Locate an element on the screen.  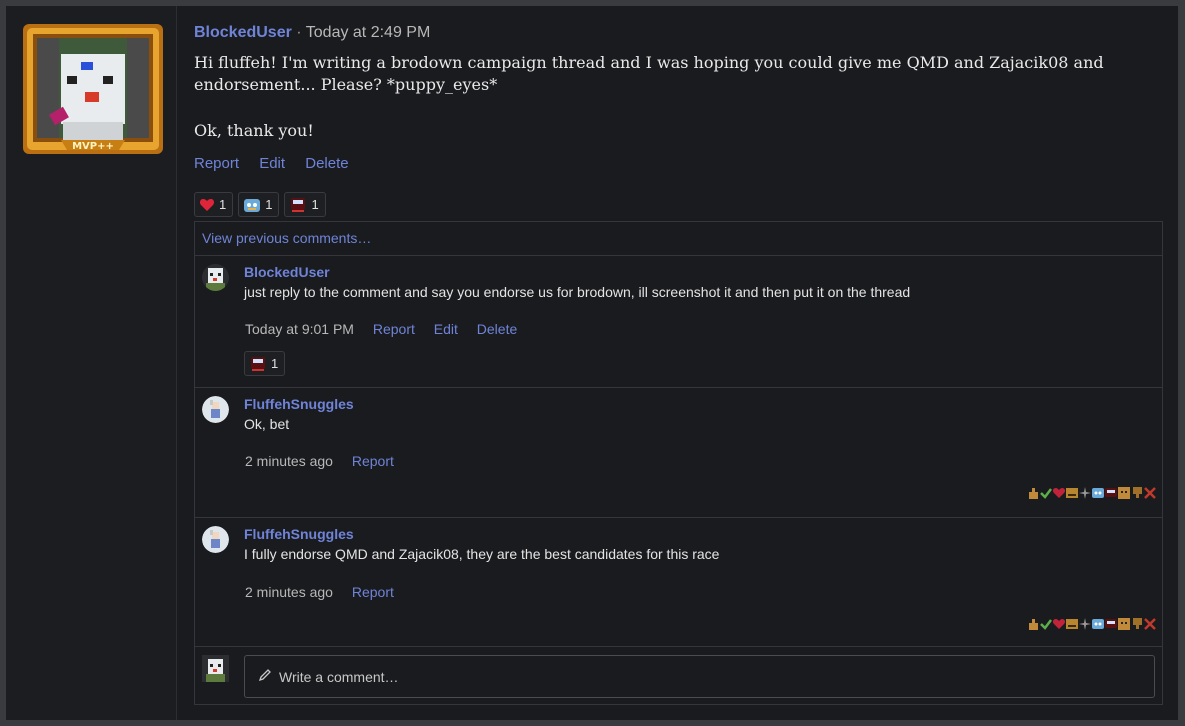
reaction-heart: 1 is located at coordinates (214, 204).